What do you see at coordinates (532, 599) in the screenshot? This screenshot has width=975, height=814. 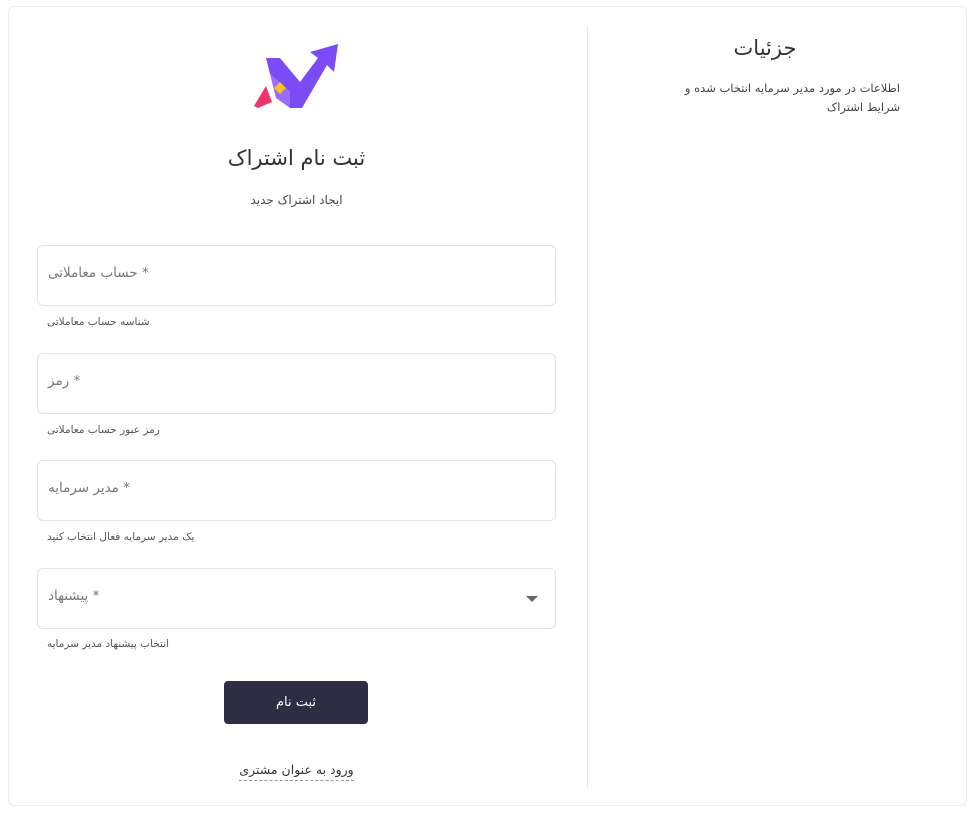 I see `chevron-down-icon` at bounding box center [532, 599].